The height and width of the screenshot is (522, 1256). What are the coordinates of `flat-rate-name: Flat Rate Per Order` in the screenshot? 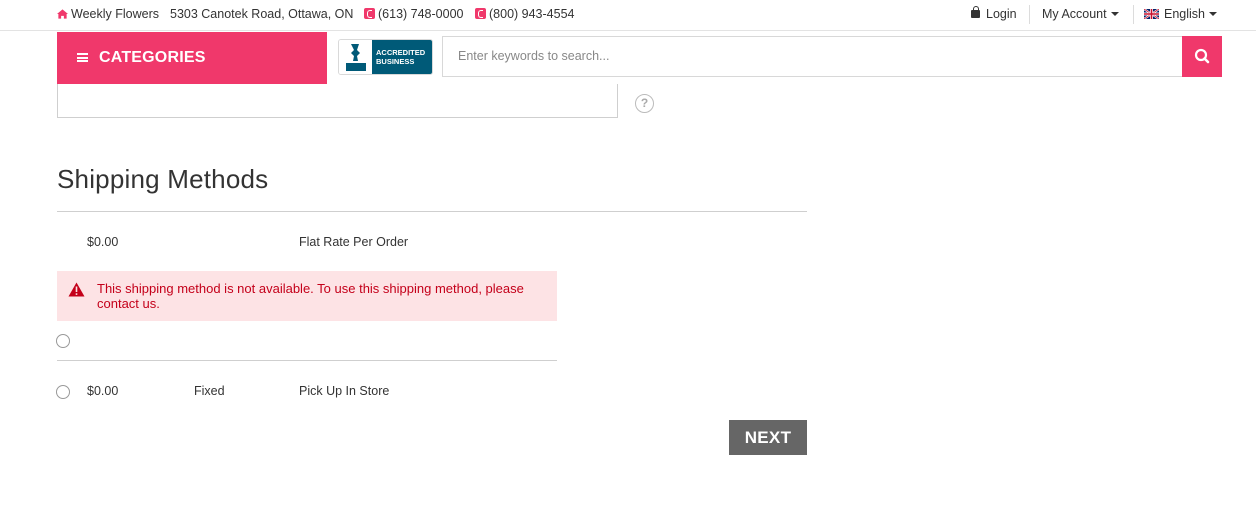 It's located at (354, 242).